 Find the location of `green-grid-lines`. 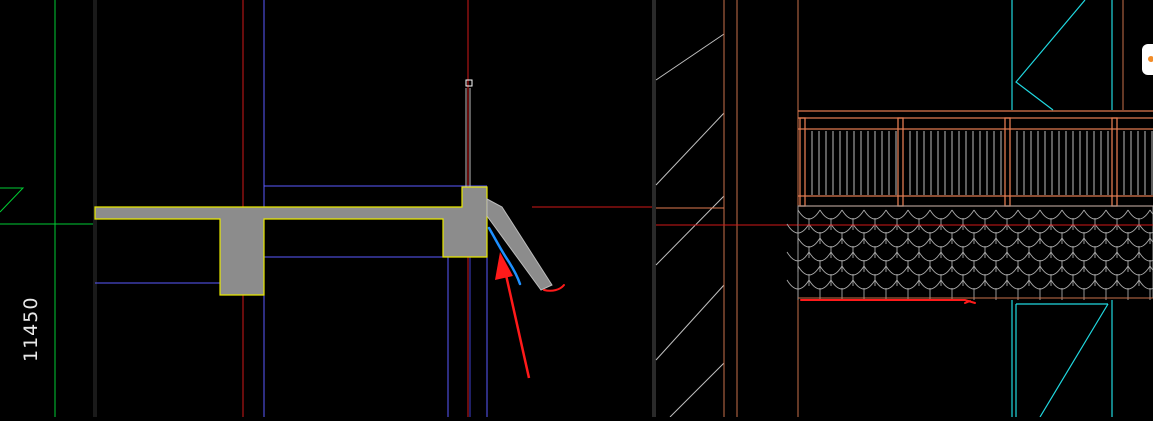

green-grid-lines is located at coordinates (47, 208).